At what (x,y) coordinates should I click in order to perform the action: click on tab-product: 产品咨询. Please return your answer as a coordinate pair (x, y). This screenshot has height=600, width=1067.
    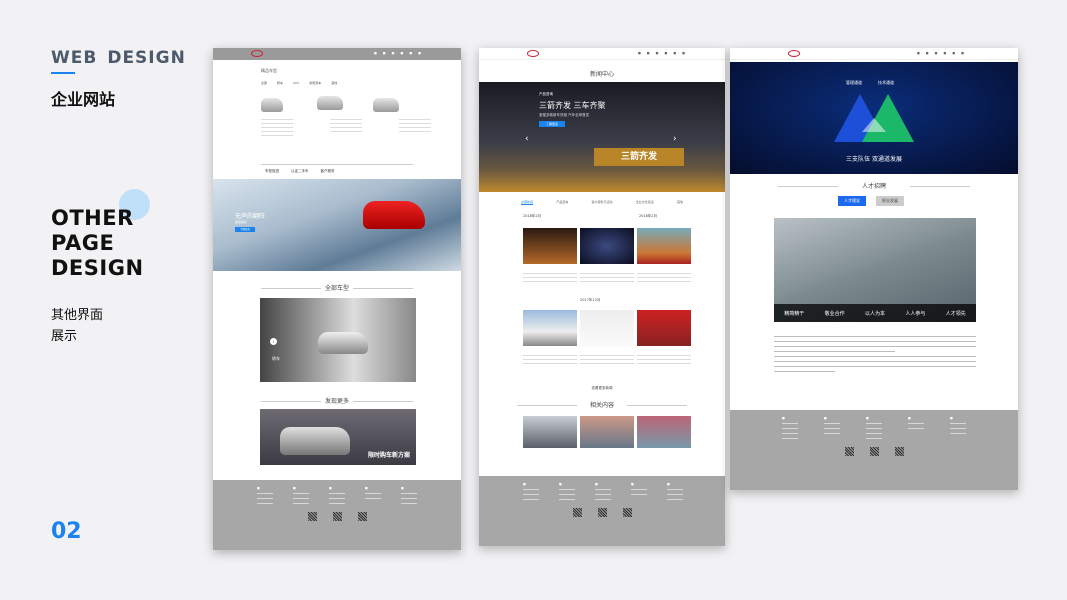
    Looking at the image, I should click on (562, 202).